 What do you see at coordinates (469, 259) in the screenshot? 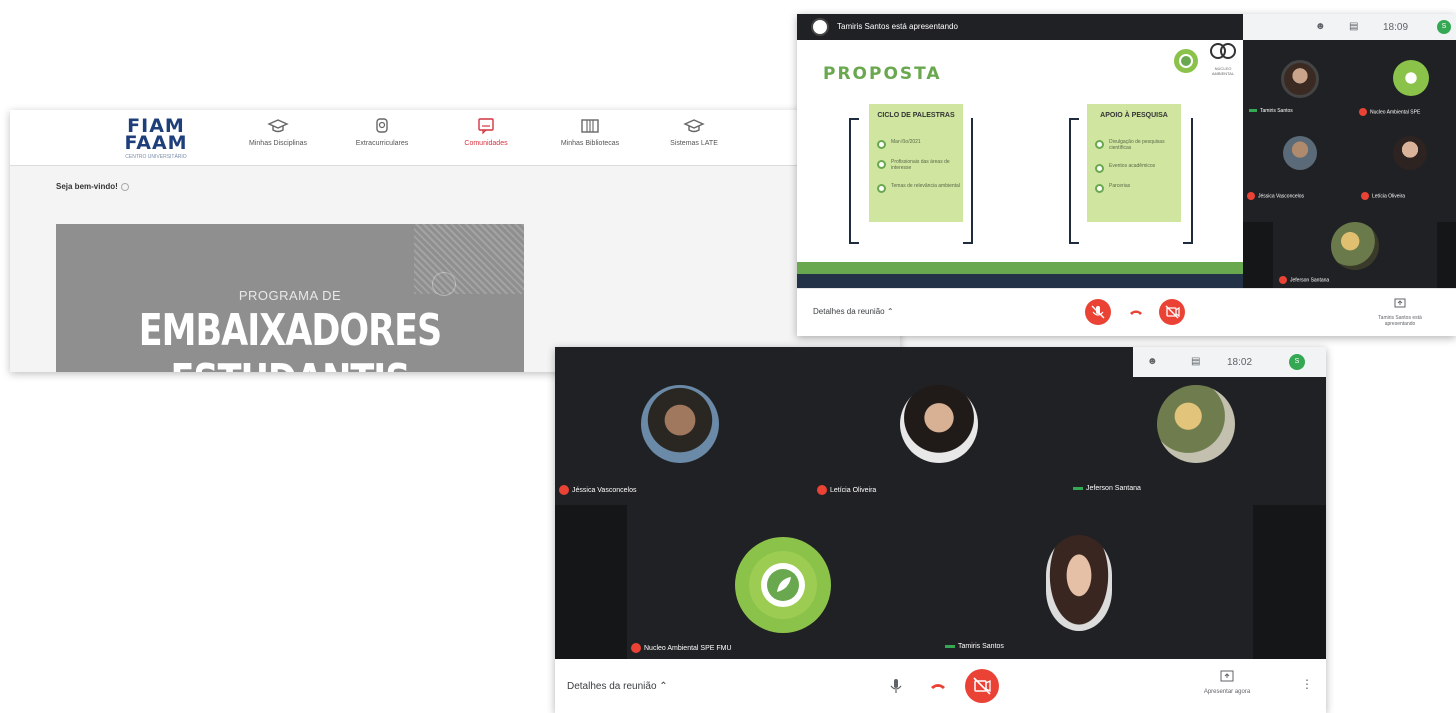
I see `banner-pattern` at bounding box center [469, 259].